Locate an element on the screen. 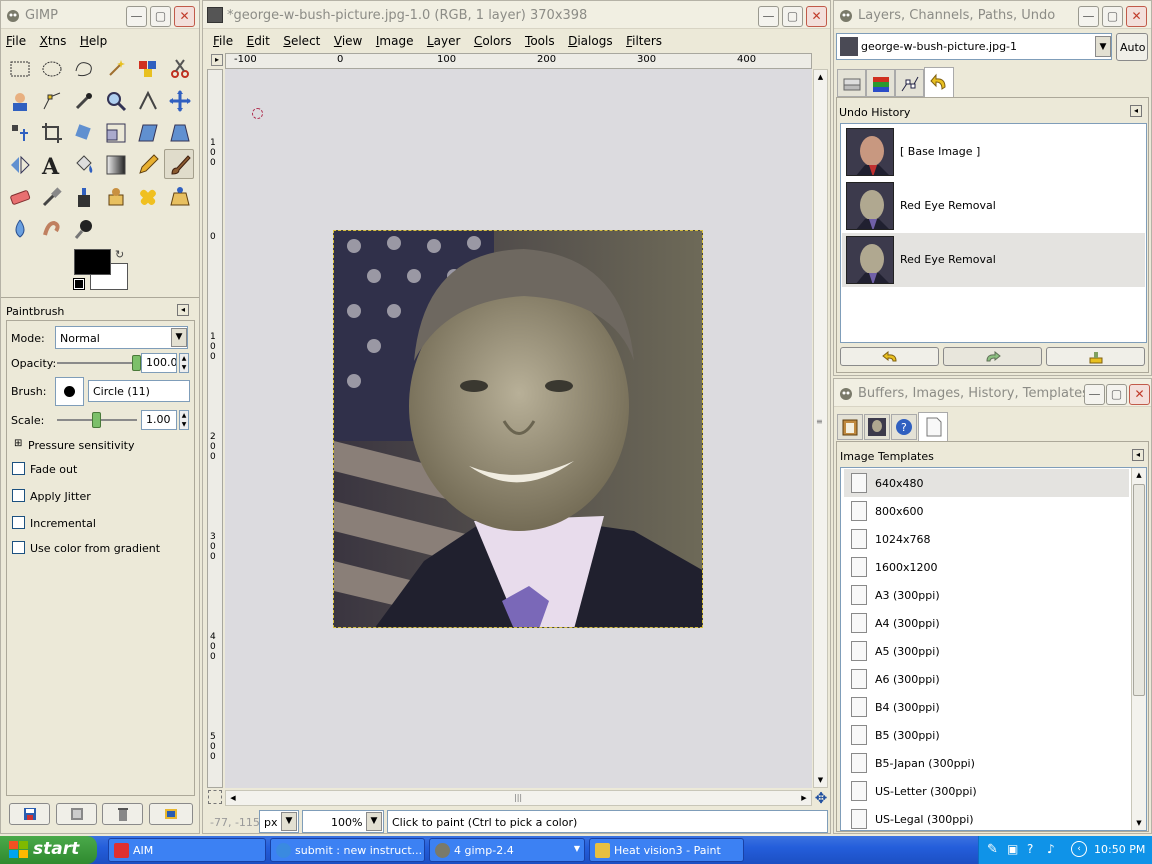 The width and height of the screenshot is (1152, 864). tool-scale-button is located at coordinates (115, 132).